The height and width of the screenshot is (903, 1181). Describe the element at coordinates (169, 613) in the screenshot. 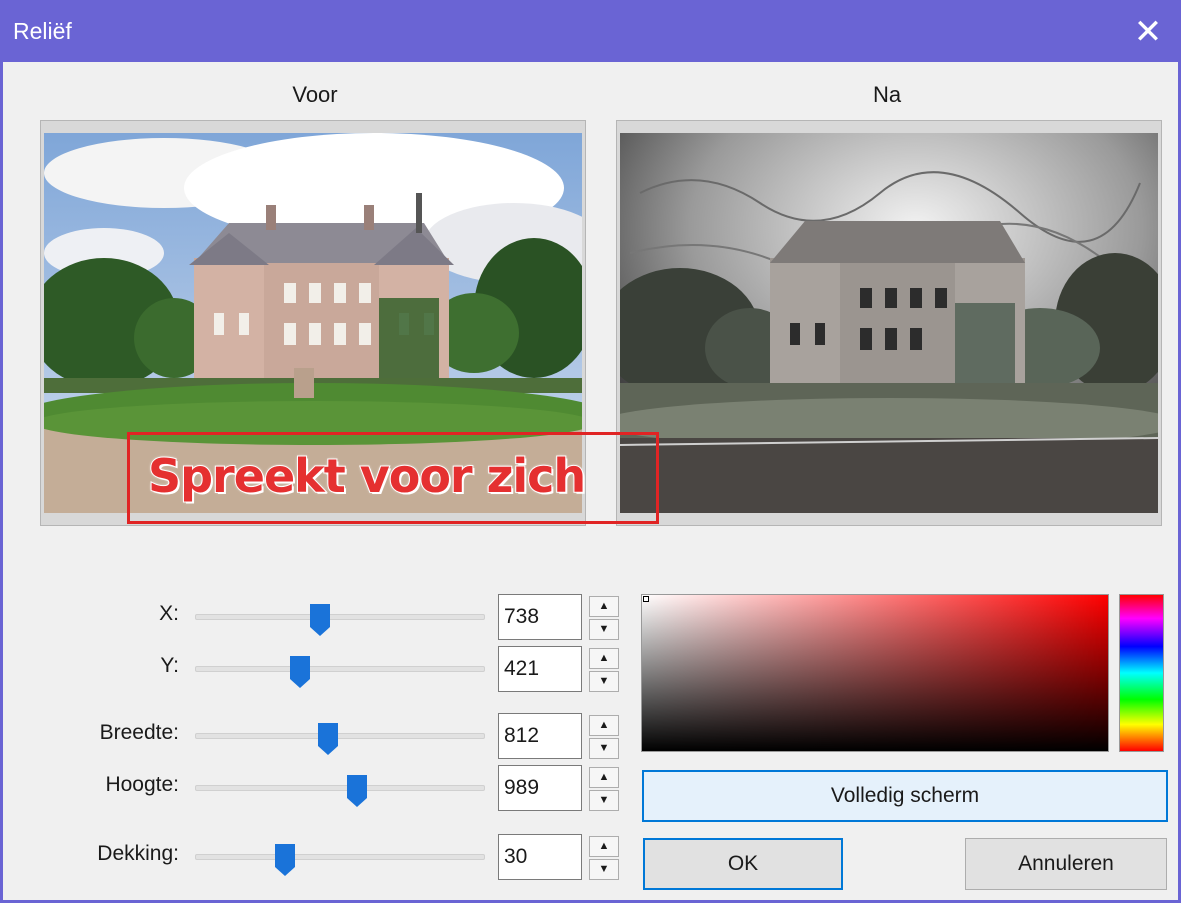

I see `slider-label: X:` at that location.